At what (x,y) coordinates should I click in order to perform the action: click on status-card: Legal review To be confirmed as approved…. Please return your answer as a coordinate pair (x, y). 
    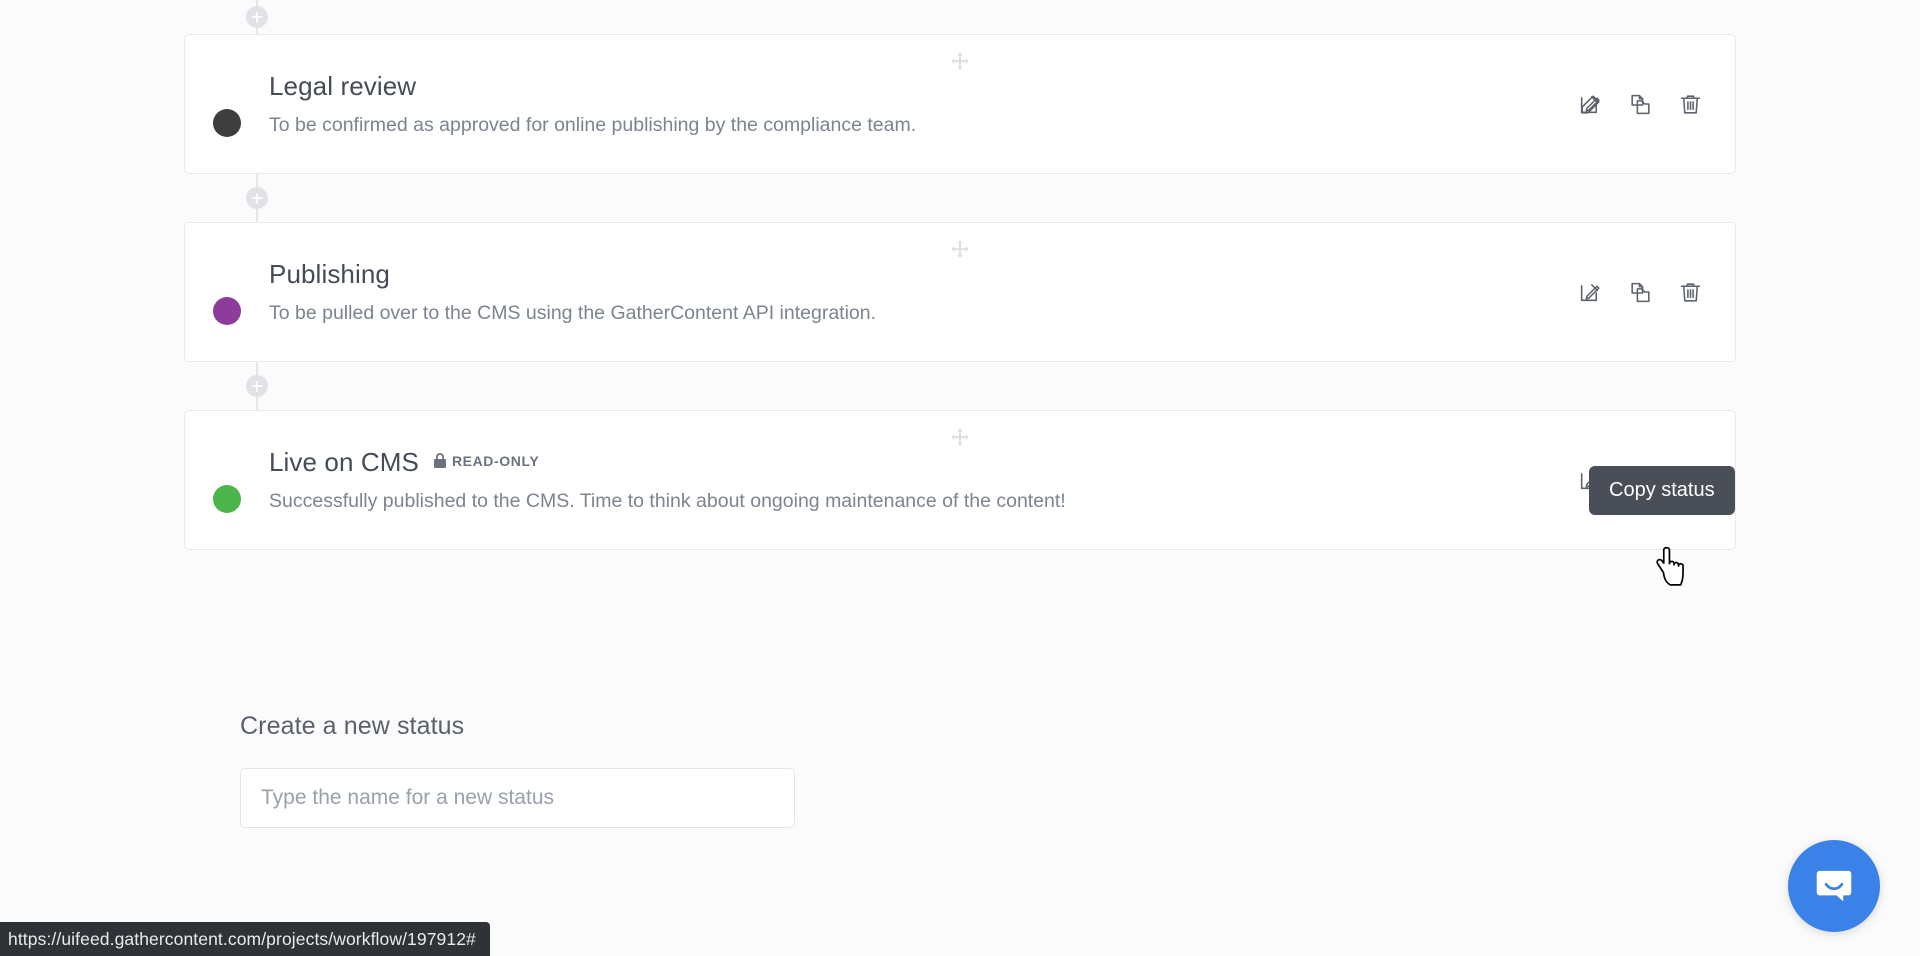
    Looking at the image, I should click on (960, 104).